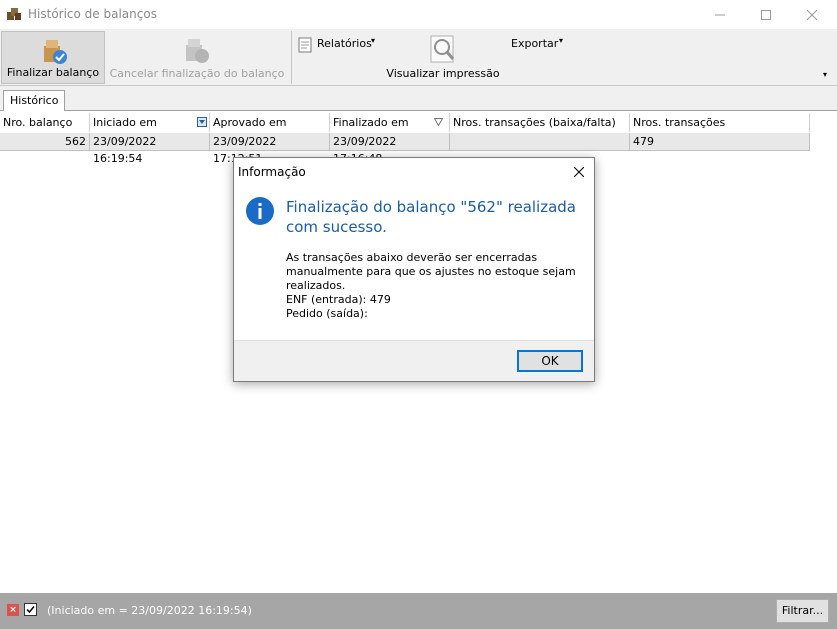 The height and width of the screenshot is (629, 837). I want to click on tab-historico: Histórico, so click(34, 100).